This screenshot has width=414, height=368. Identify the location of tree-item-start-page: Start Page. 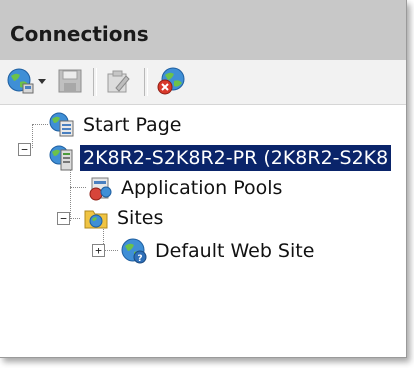
(116, 125).